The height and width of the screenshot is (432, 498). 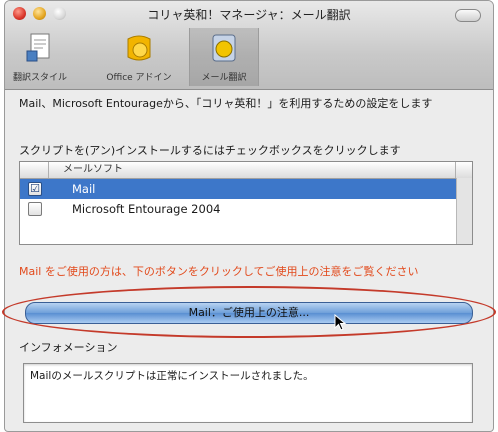 I want to click on toolbar-toggle-button, so click(x=468, y=15).